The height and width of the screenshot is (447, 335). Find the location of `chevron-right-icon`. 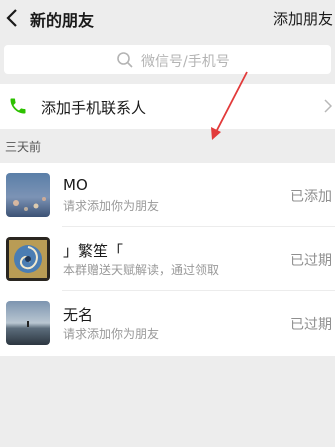

chevron-right-icon is located at coordinates (328, 106).